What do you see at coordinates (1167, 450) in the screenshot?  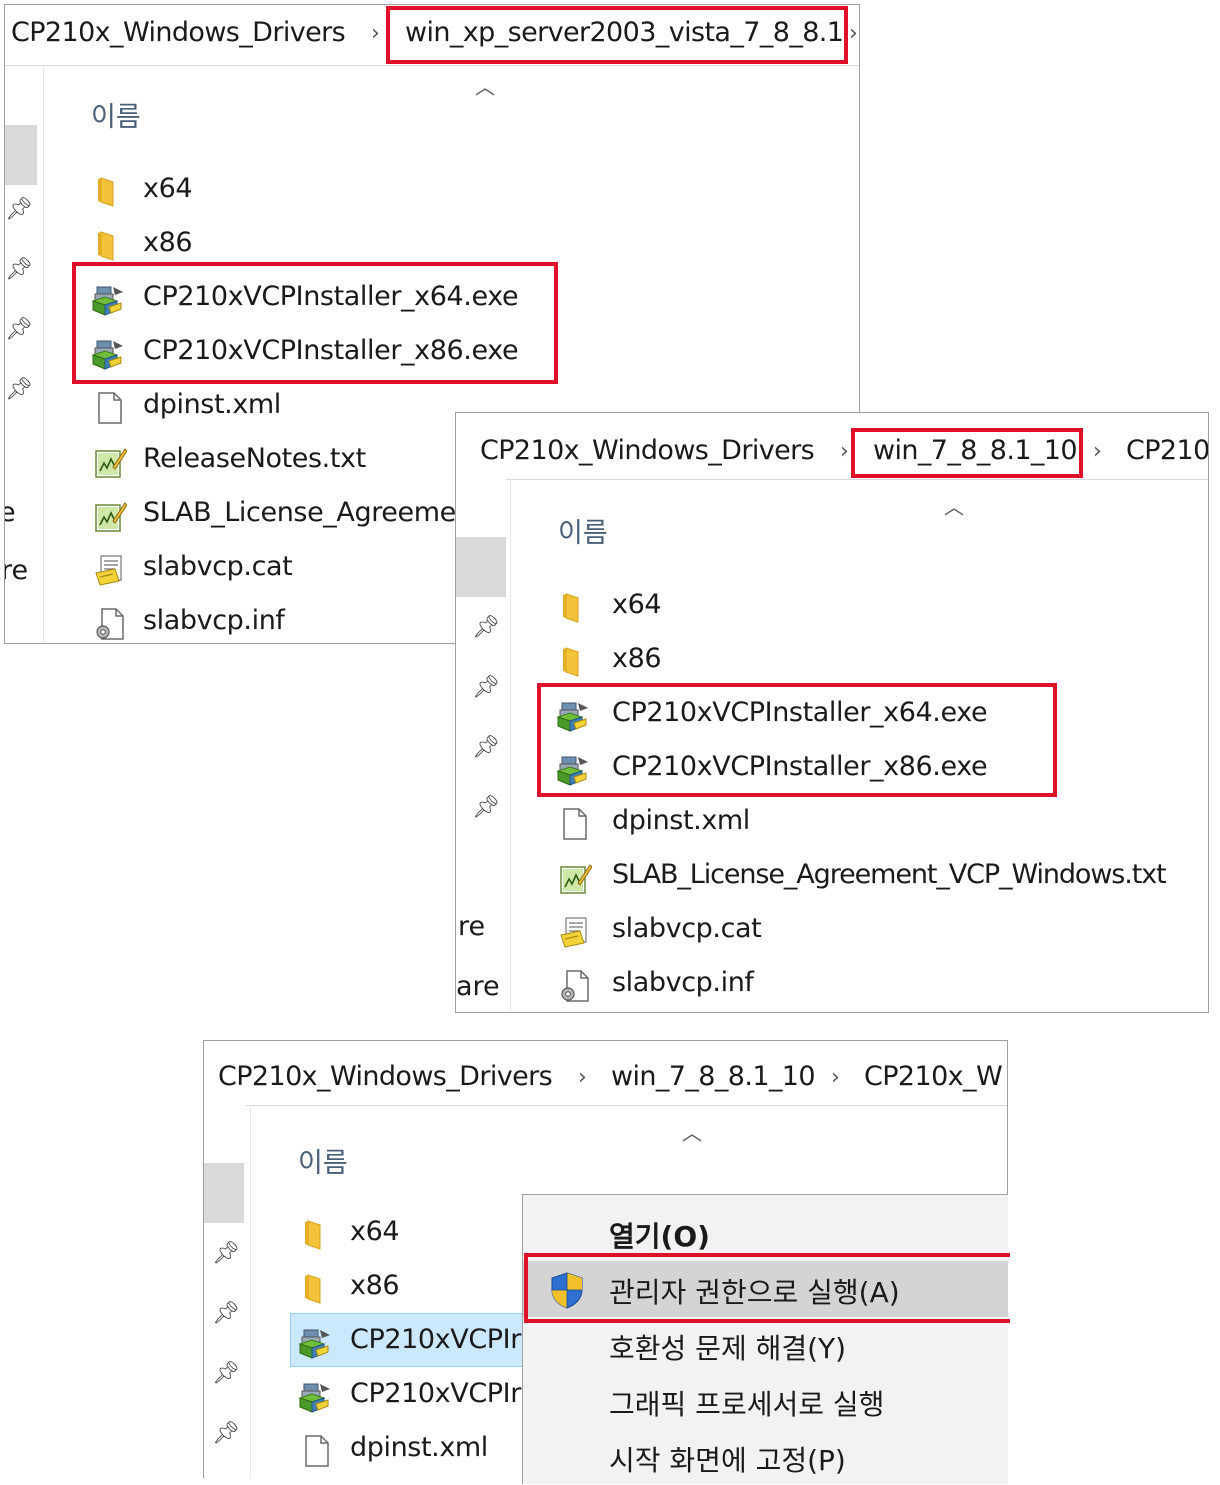 I see `breadcrumb-cp210: CP210` at bounding box center [1167, 450].